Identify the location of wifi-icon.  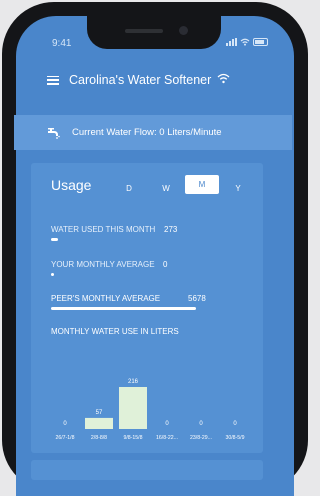
(223, 78).